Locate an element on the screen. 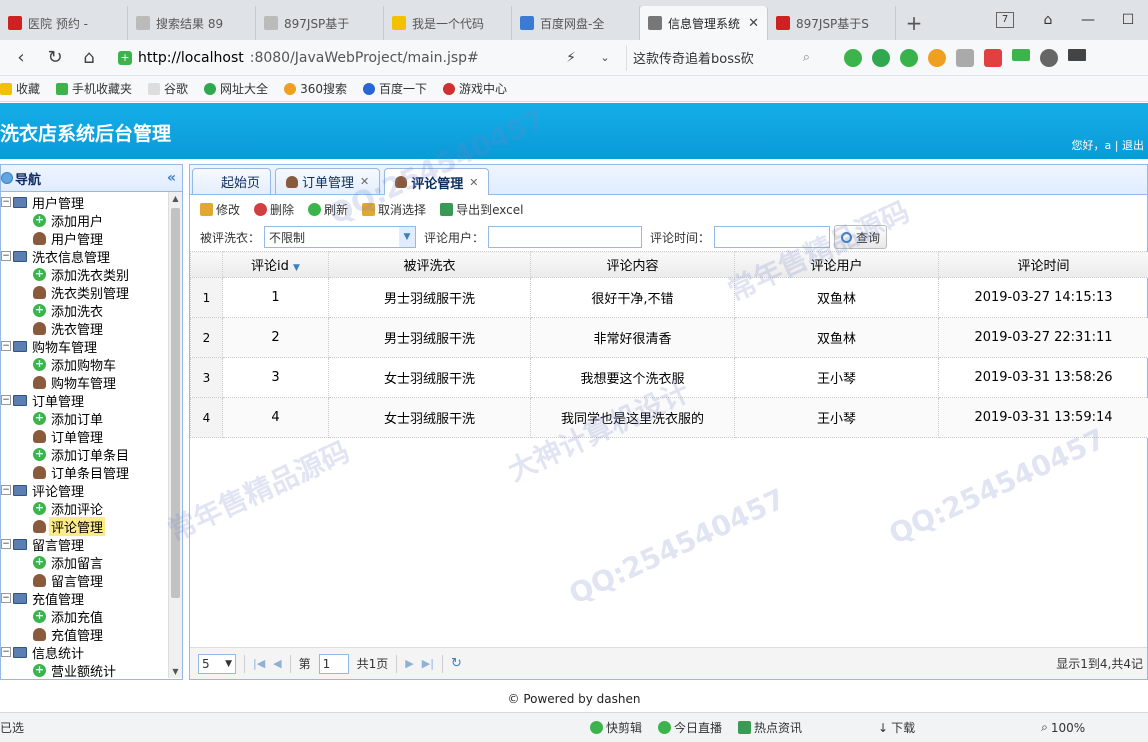 This screenshot has height=742, width=1148. nav-item: + 添加留言 is located at coordinates (91, 562).